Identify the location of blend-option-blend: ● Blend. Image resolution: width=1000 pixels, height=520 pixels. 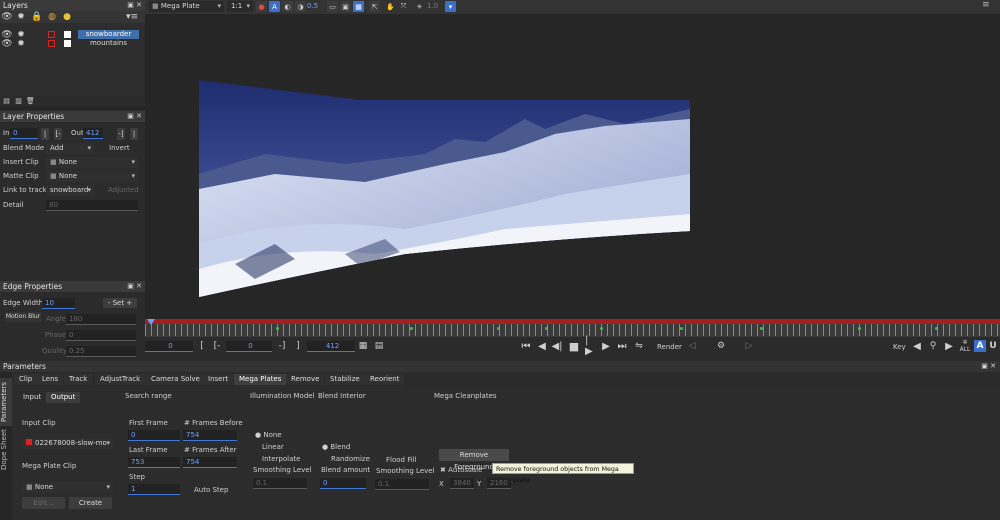
(336, 447).